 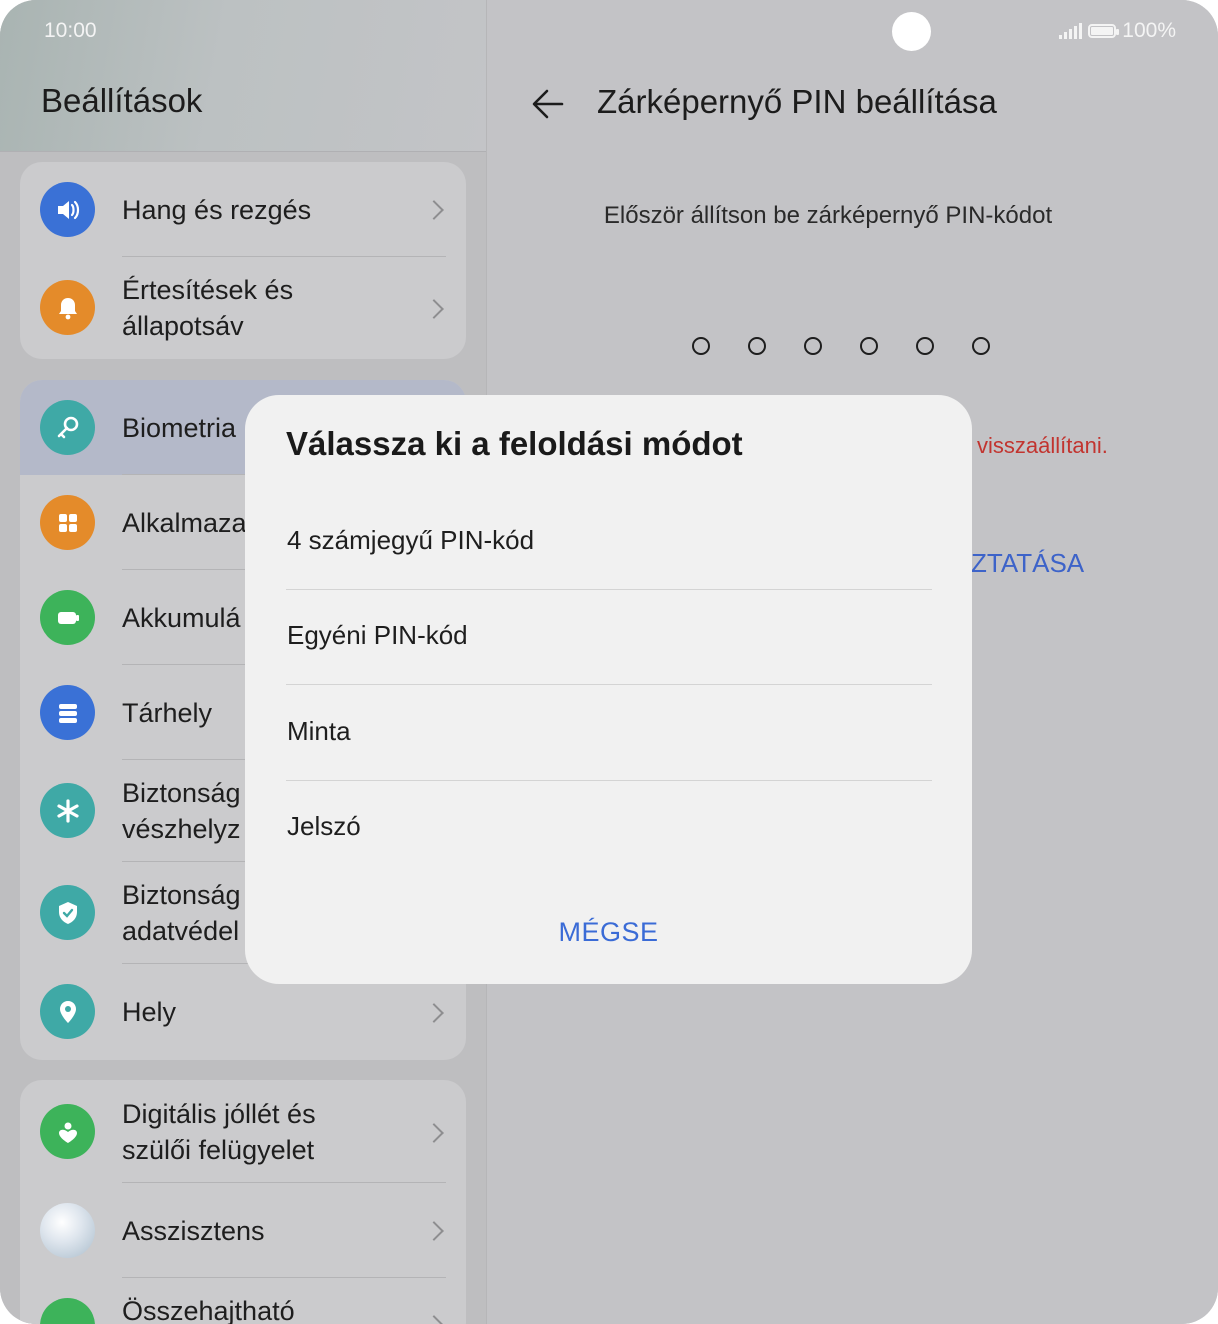 I want to click on settings-item-label: Alkalmaza, so click(x=184, y=523).